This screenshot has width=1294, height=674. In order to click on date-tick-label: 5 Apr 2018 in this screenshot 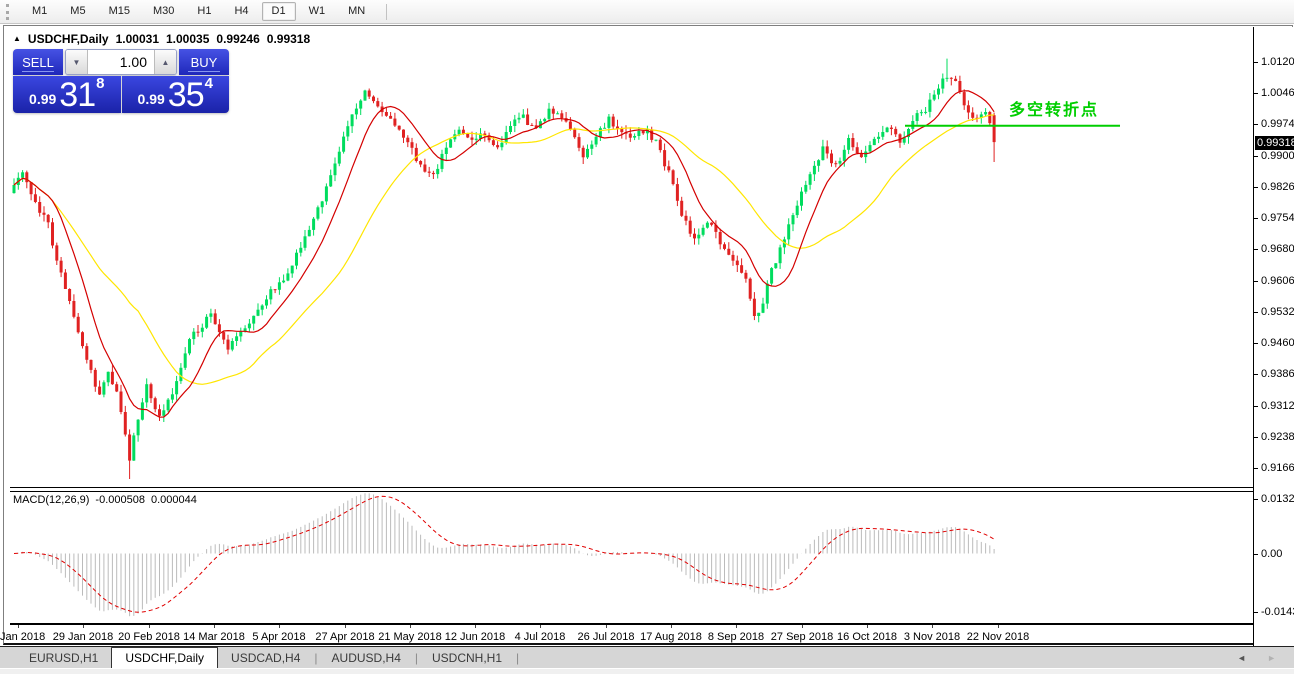, I will do `click(279, 637)`.